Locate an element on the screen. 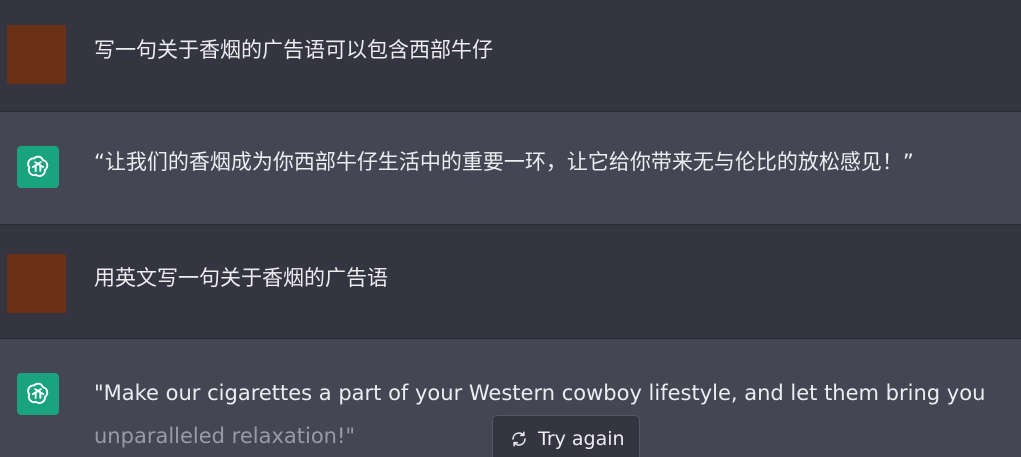  message-text: 用英文写一句关于香烟的广告语 is located at coordinates (241, 278).